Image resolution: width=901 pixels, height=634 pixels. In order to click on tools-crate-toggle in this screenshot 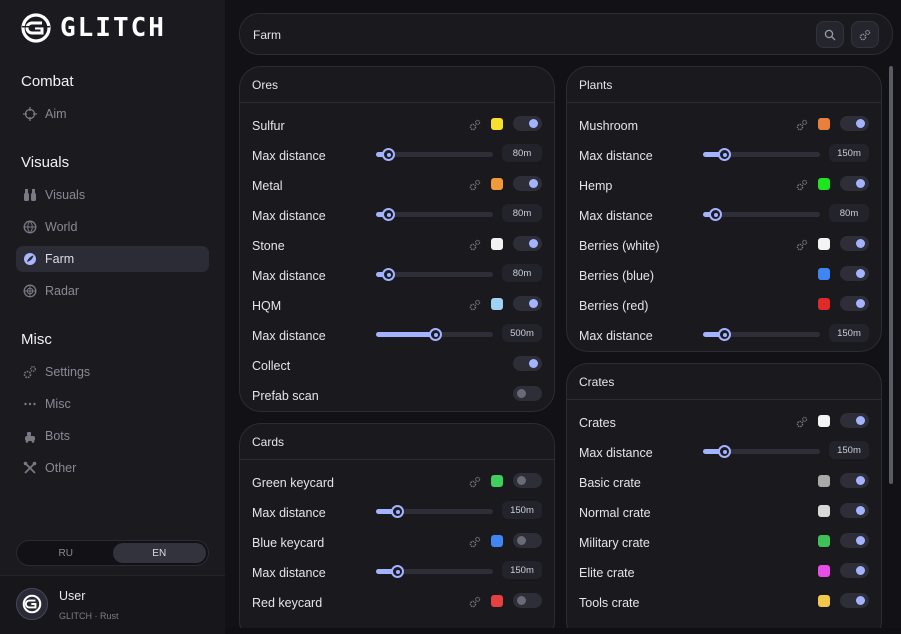, I will do `click(854, 600)`.